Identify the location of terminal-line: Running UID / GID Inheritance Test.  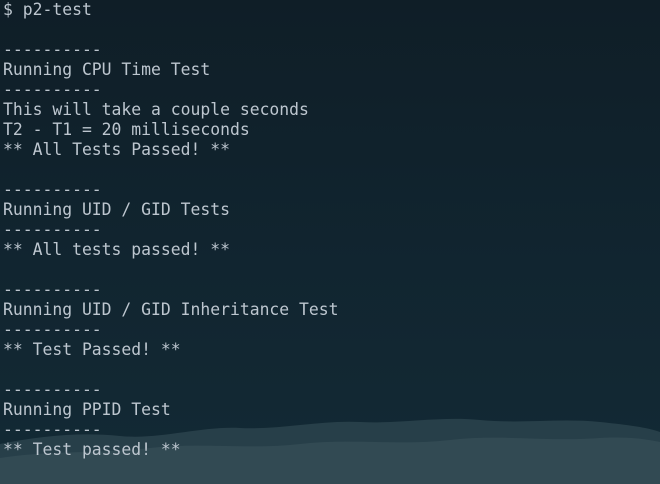
(171, 309).